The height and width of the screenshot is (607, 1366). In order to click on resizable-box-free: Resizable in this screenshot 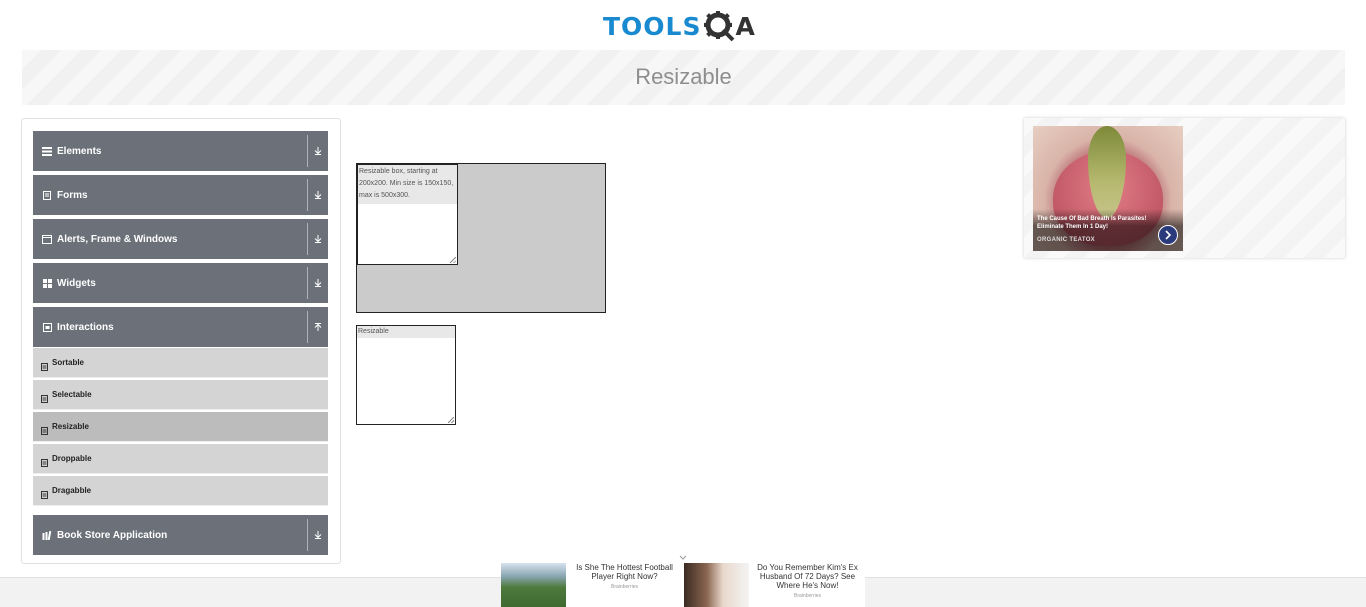, I will do `click(406, 375)`.